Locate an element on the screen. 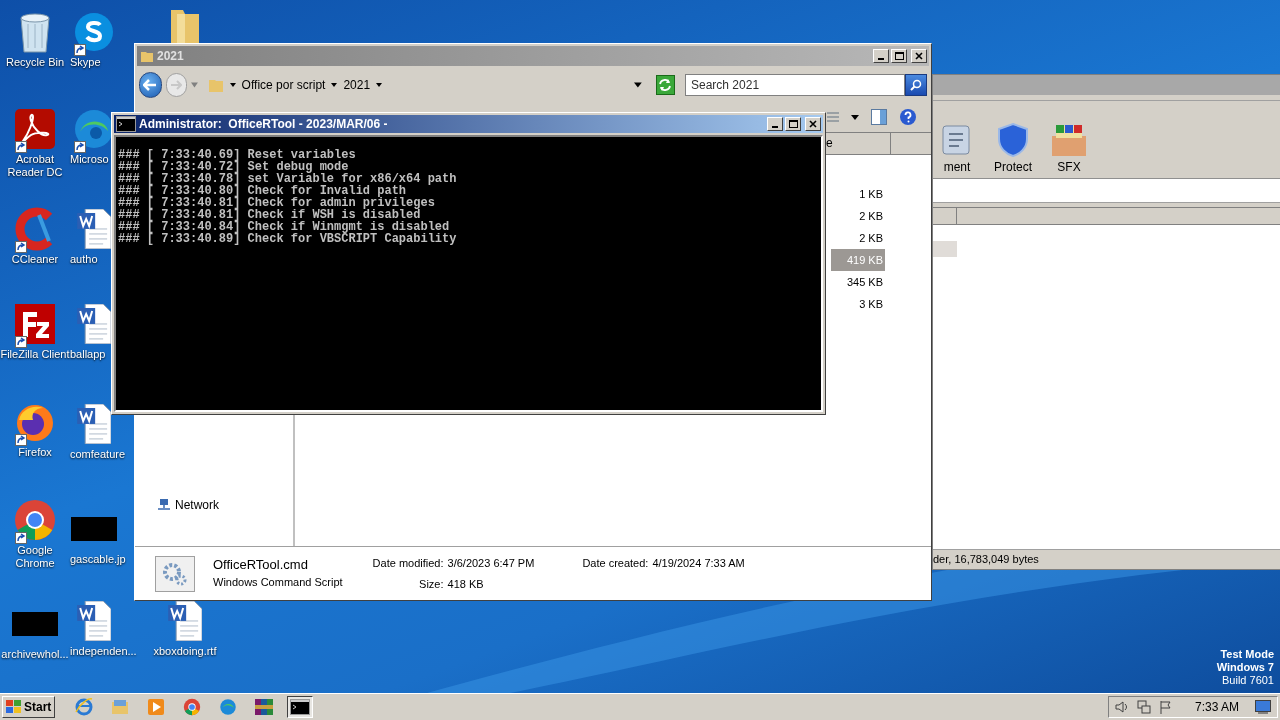 Image resolution: width=1280 pixels, height=720 pixels. desktop-icon-label: xboxdoing.rtf is located at coordinates (185, 651).